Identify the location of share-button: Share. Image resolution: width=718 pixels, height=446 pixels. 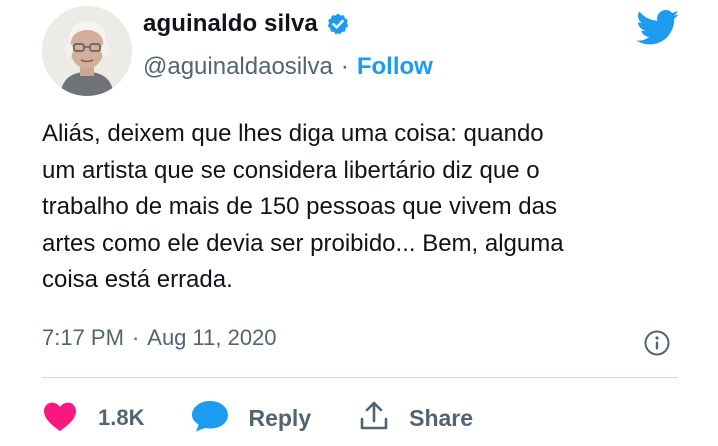
(415, 418).